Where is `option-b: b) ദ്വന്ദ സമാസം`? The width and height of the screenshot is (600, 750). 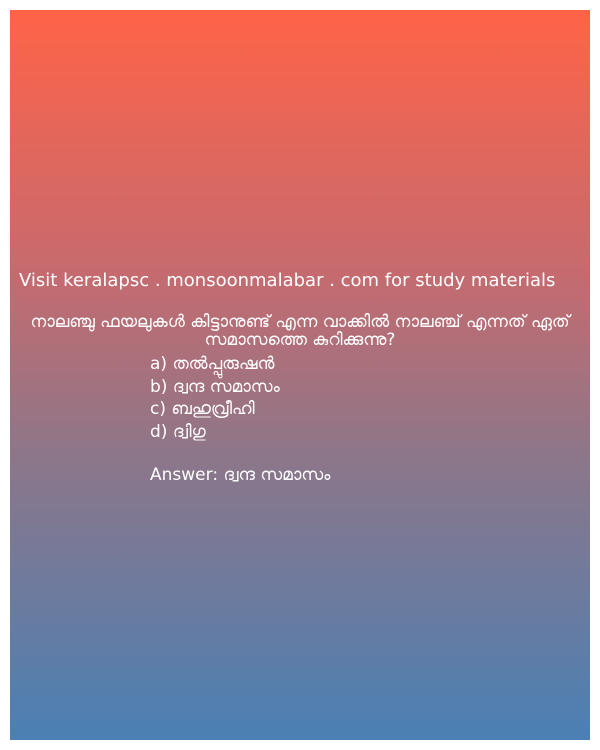
option-b: b) ദ്വന്ദ സമാസം is located at coordinates (215, 387).